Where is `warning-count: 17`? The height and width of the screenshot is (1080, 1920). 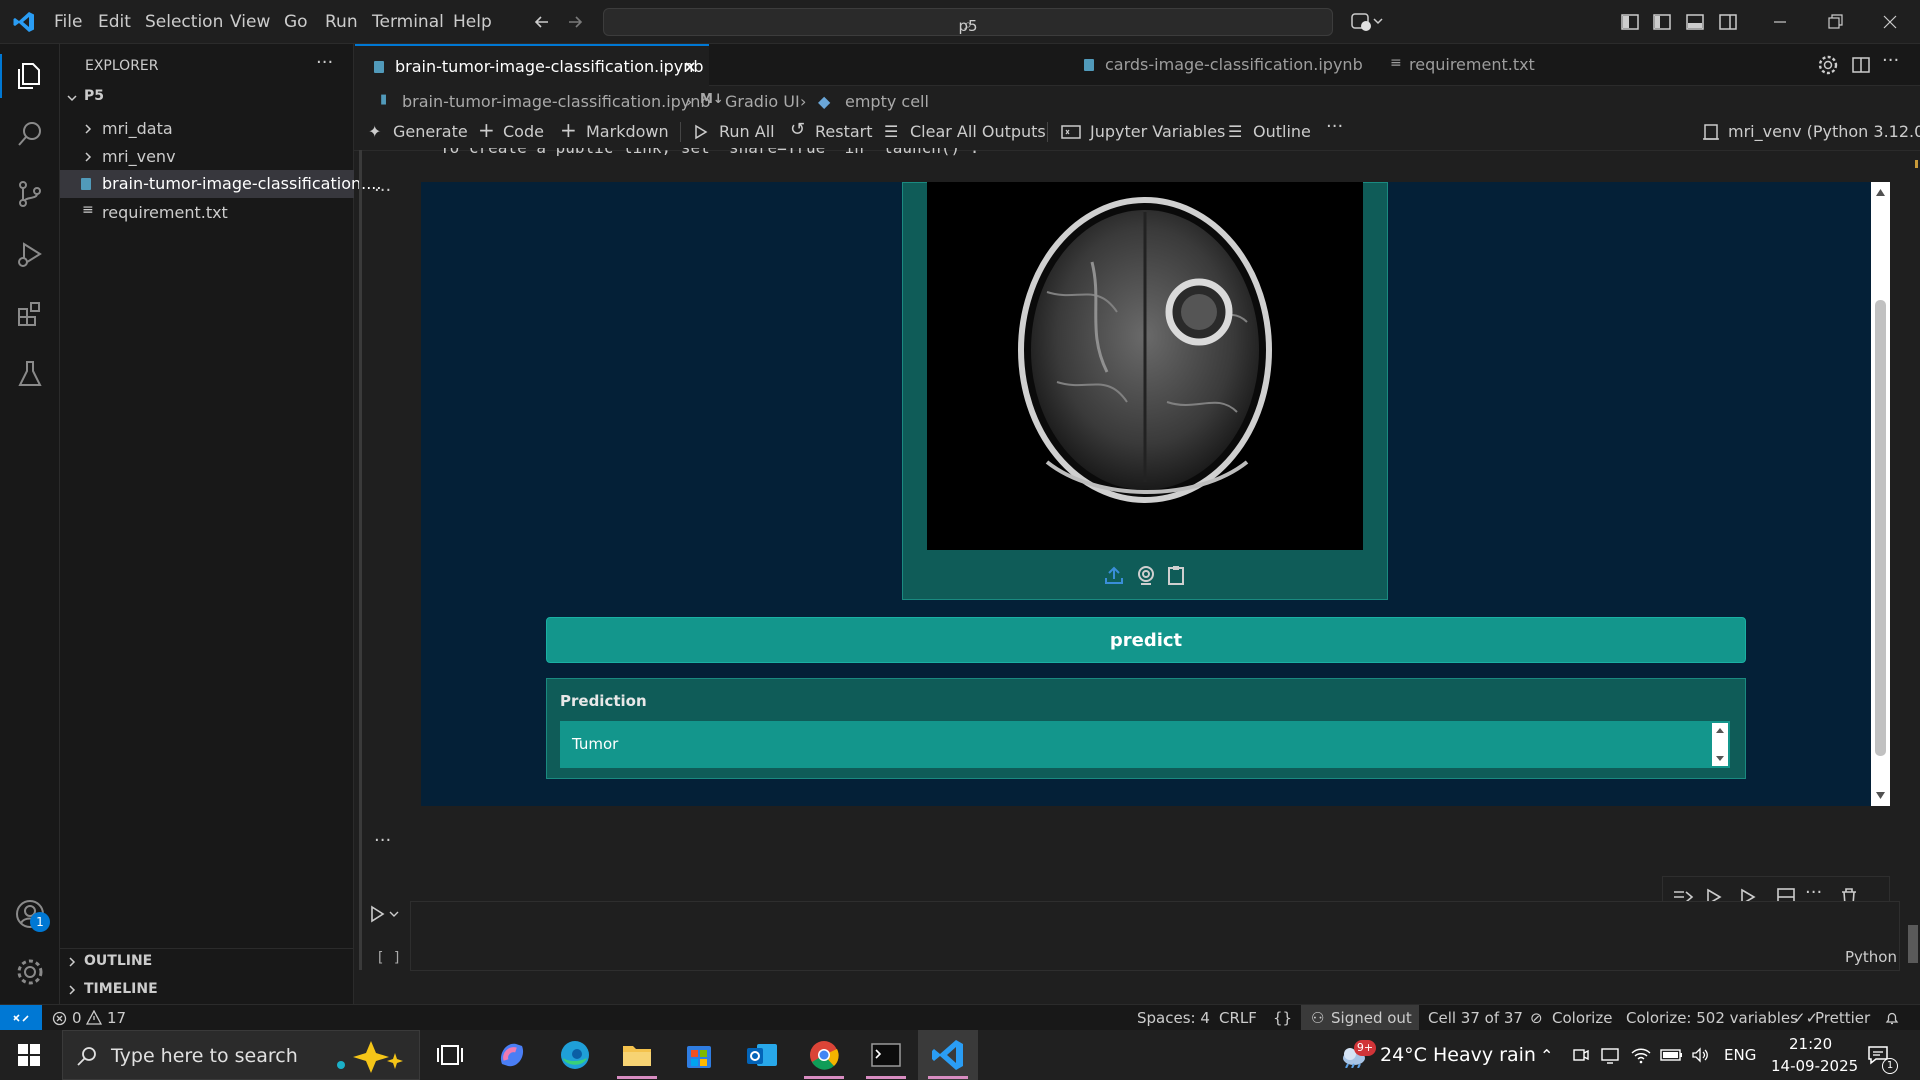 warning-count: 17 is located at coordinates (116, 1018).